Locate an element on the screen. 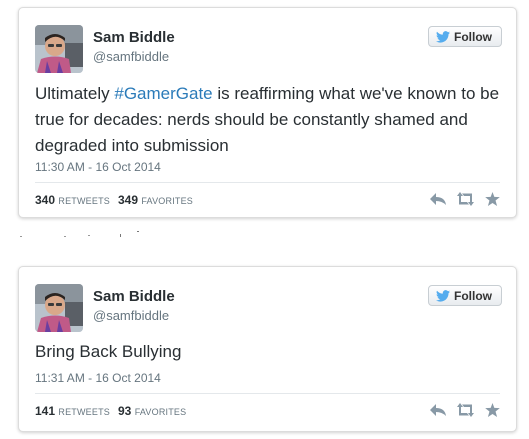 The height and width of the screenshot is (439, 529). tweet-text-start: Bring Back Bullying is located at coordinates (108, 351).